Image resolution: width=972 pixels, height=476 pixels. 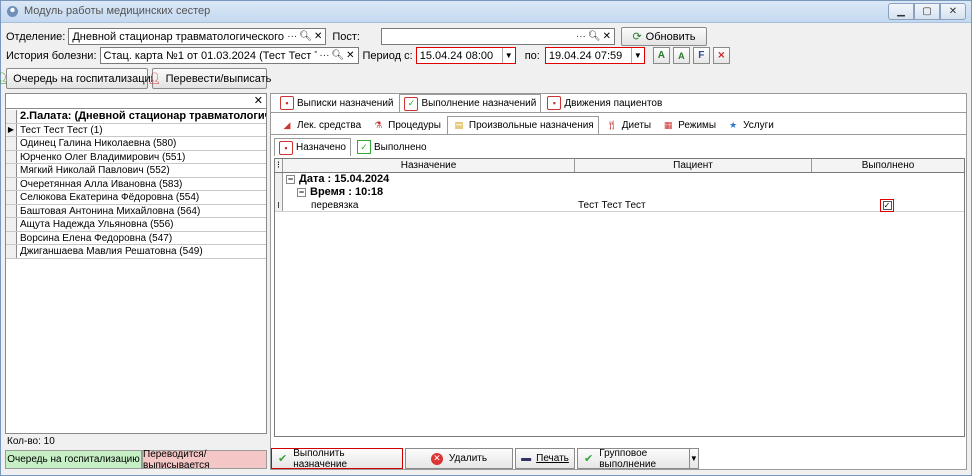 What do you see at coordinates (628, 125) in the screenshot?
I see `tab-diets: 🍴︎ Диеты` at bounding box center [628, 125].